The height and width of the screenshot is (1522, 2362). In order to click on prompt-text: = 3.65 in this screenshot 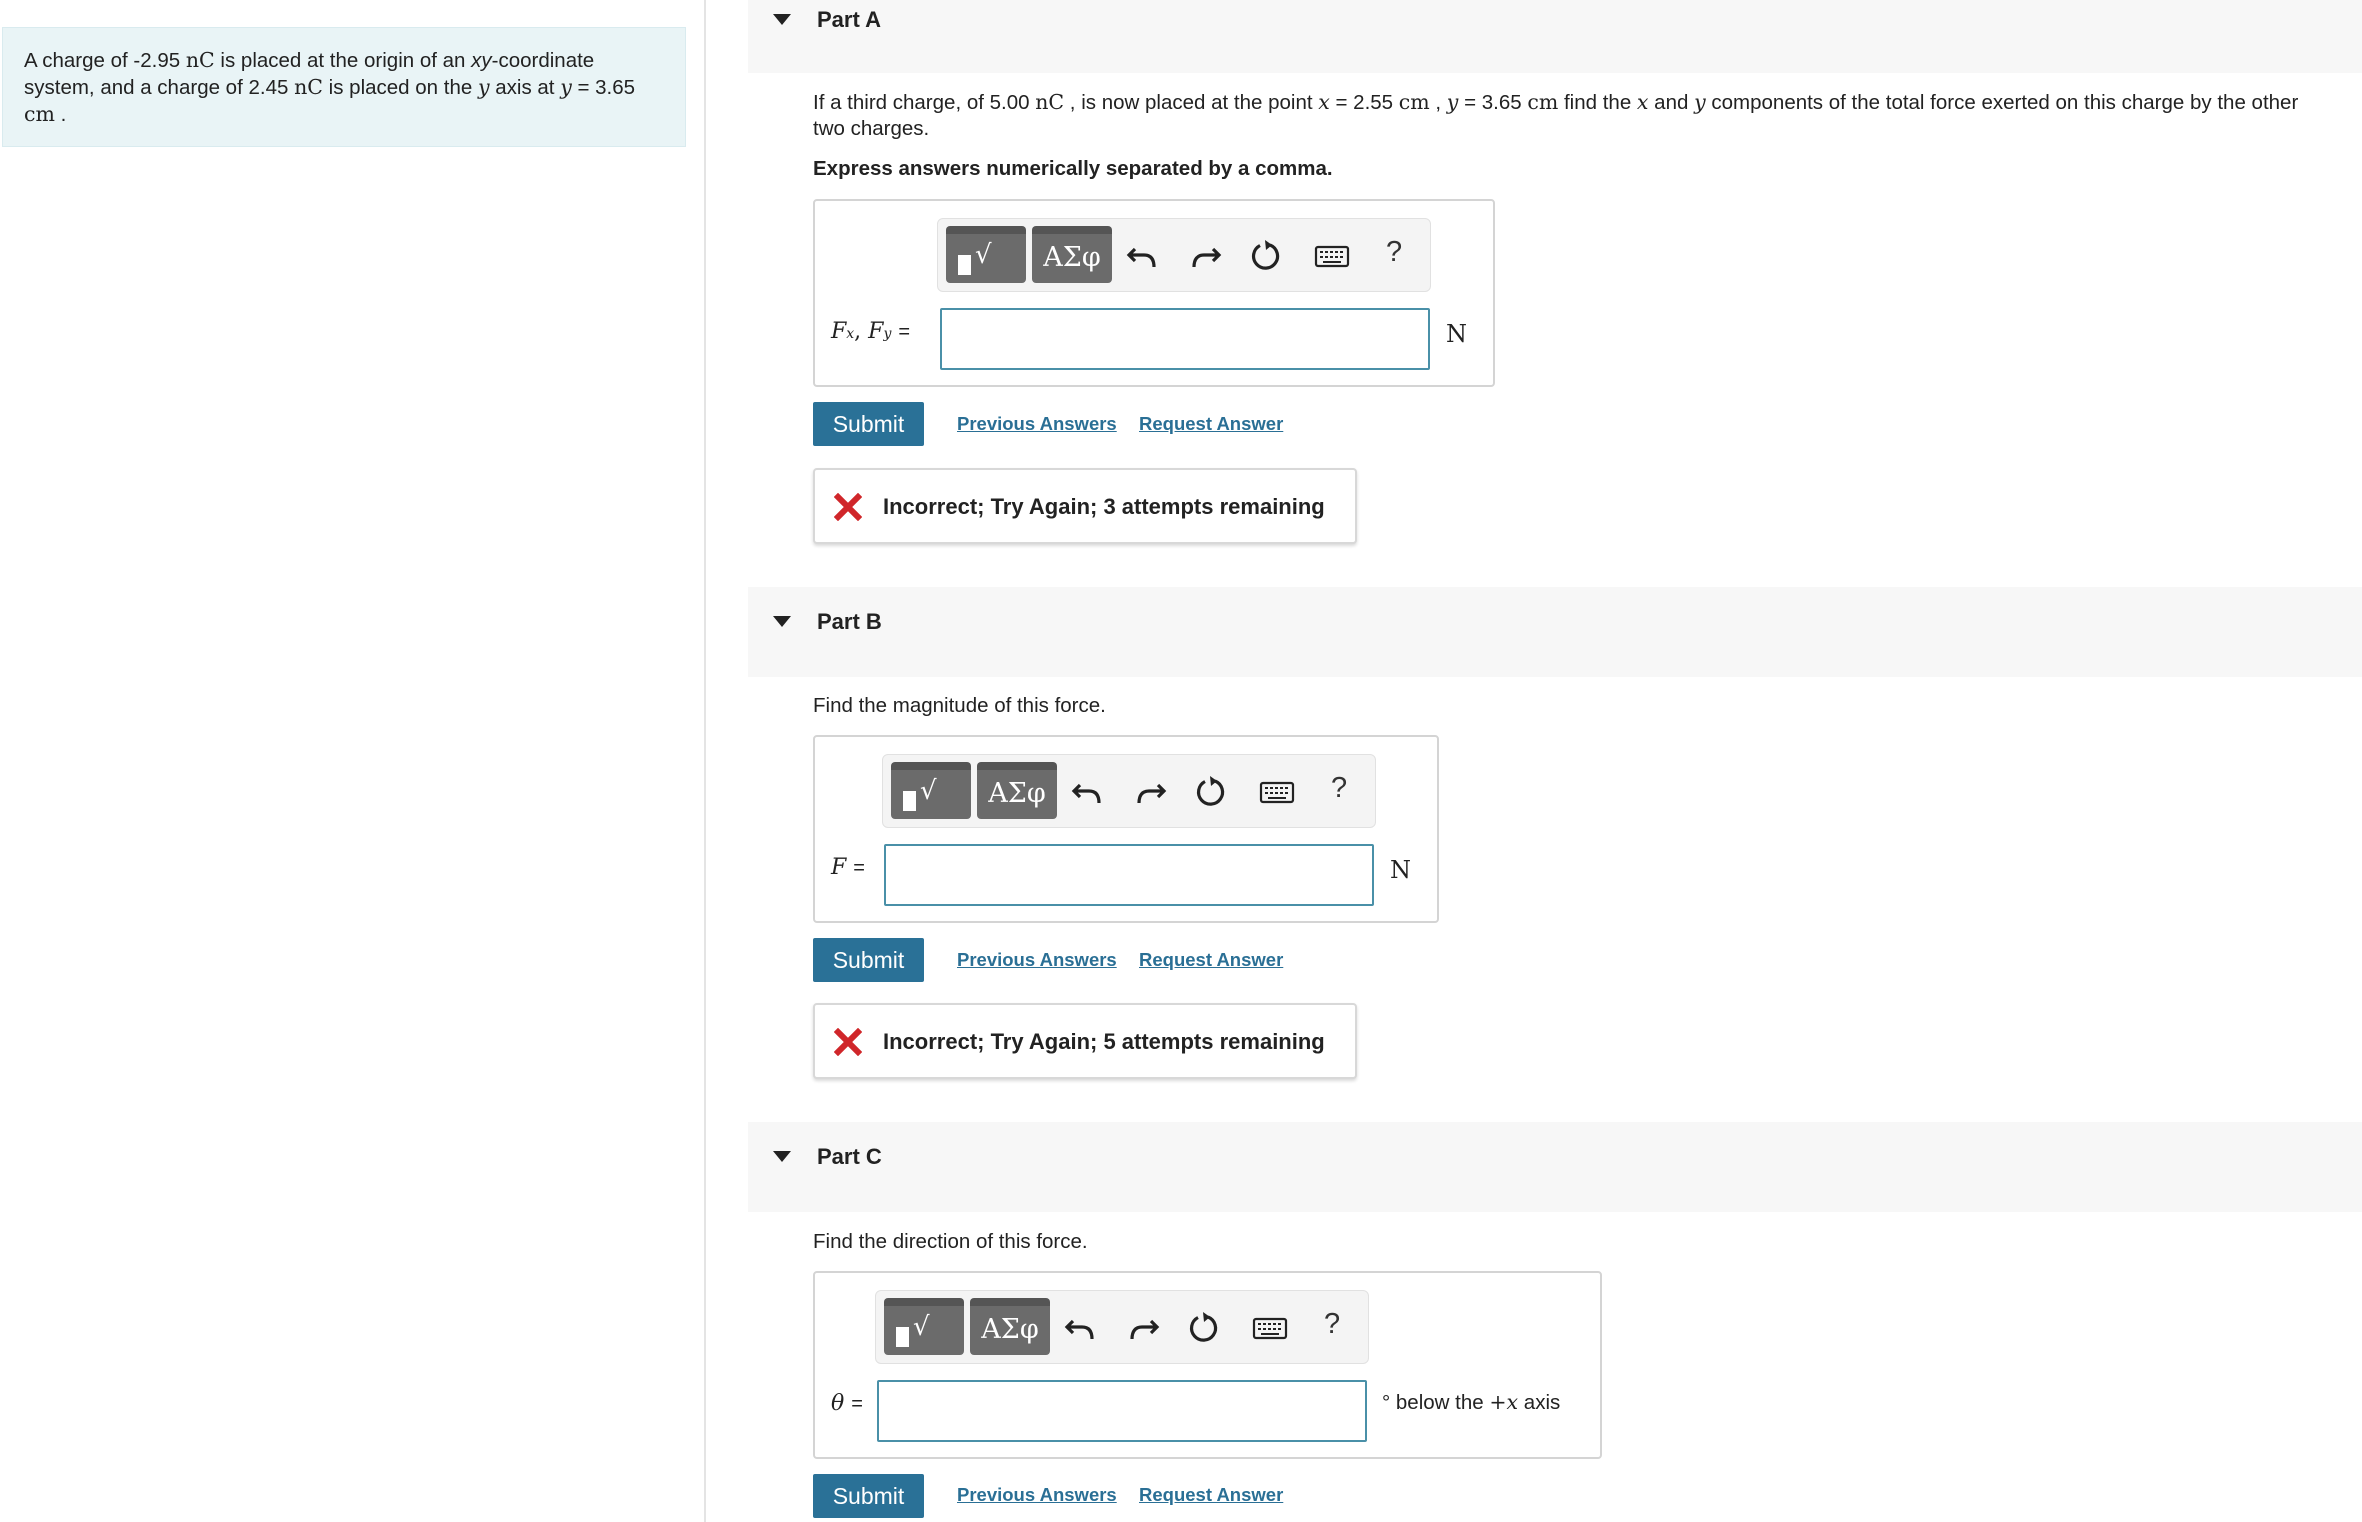, I will do `click(1493, 102)`.